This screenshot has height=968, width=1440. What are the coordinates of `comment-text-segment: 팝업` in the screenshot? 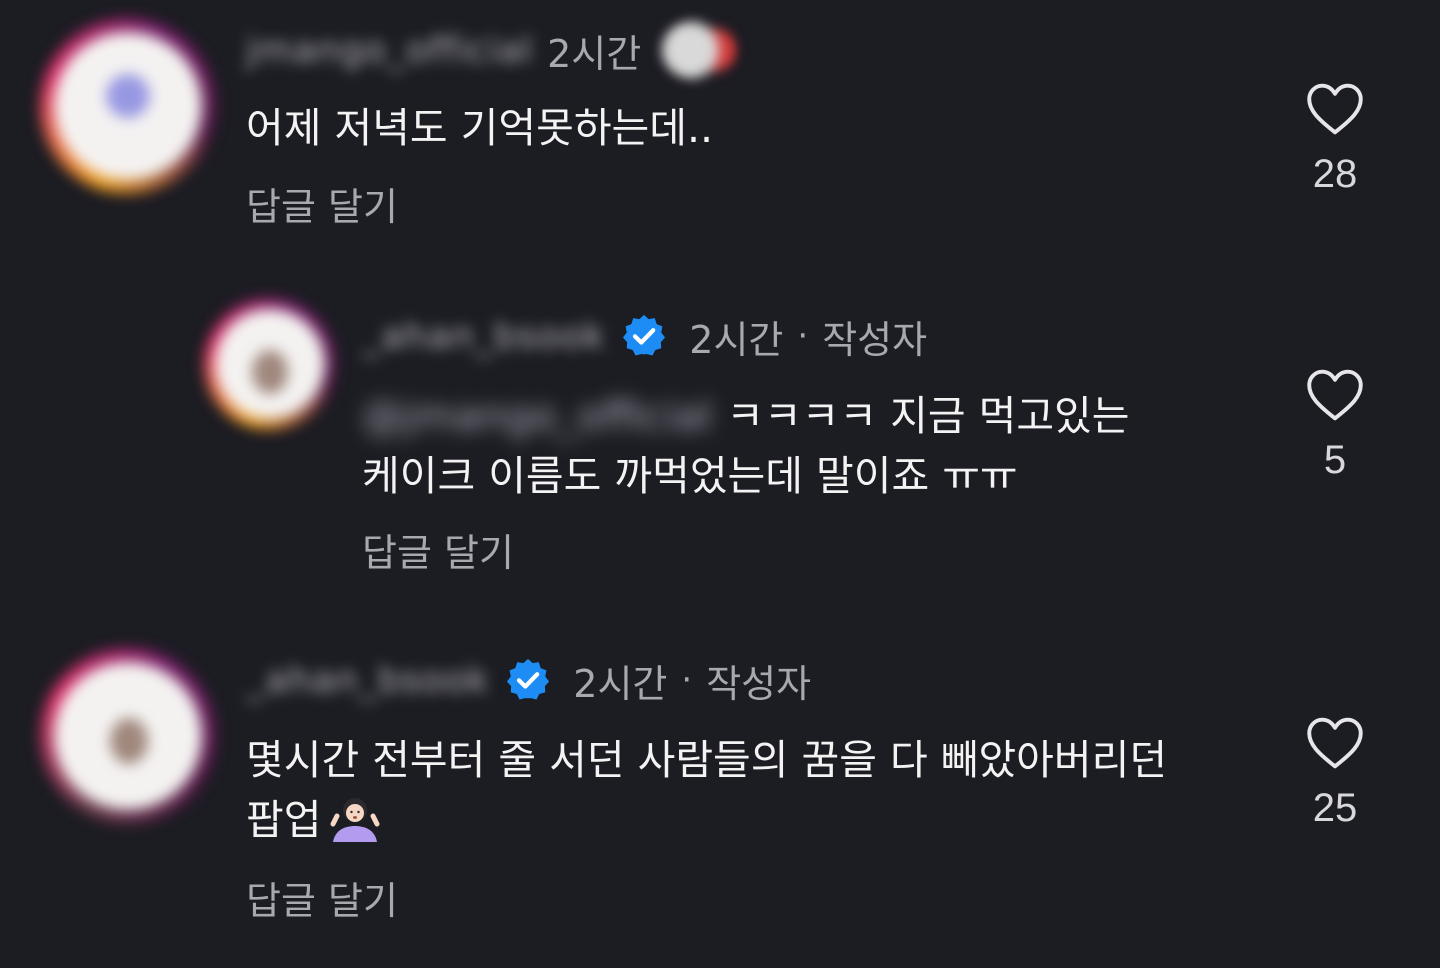 It's located at (284, 820).